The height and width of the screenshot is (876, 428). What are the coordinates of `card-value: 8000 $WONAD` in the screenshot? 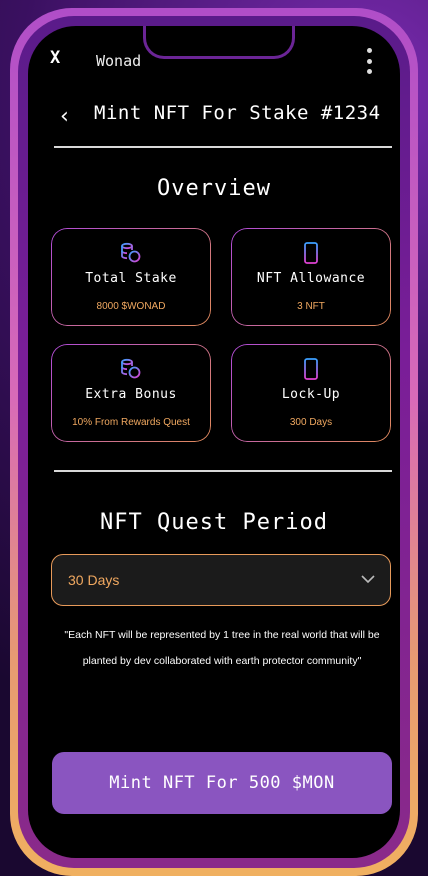 It's located at (131, 306).